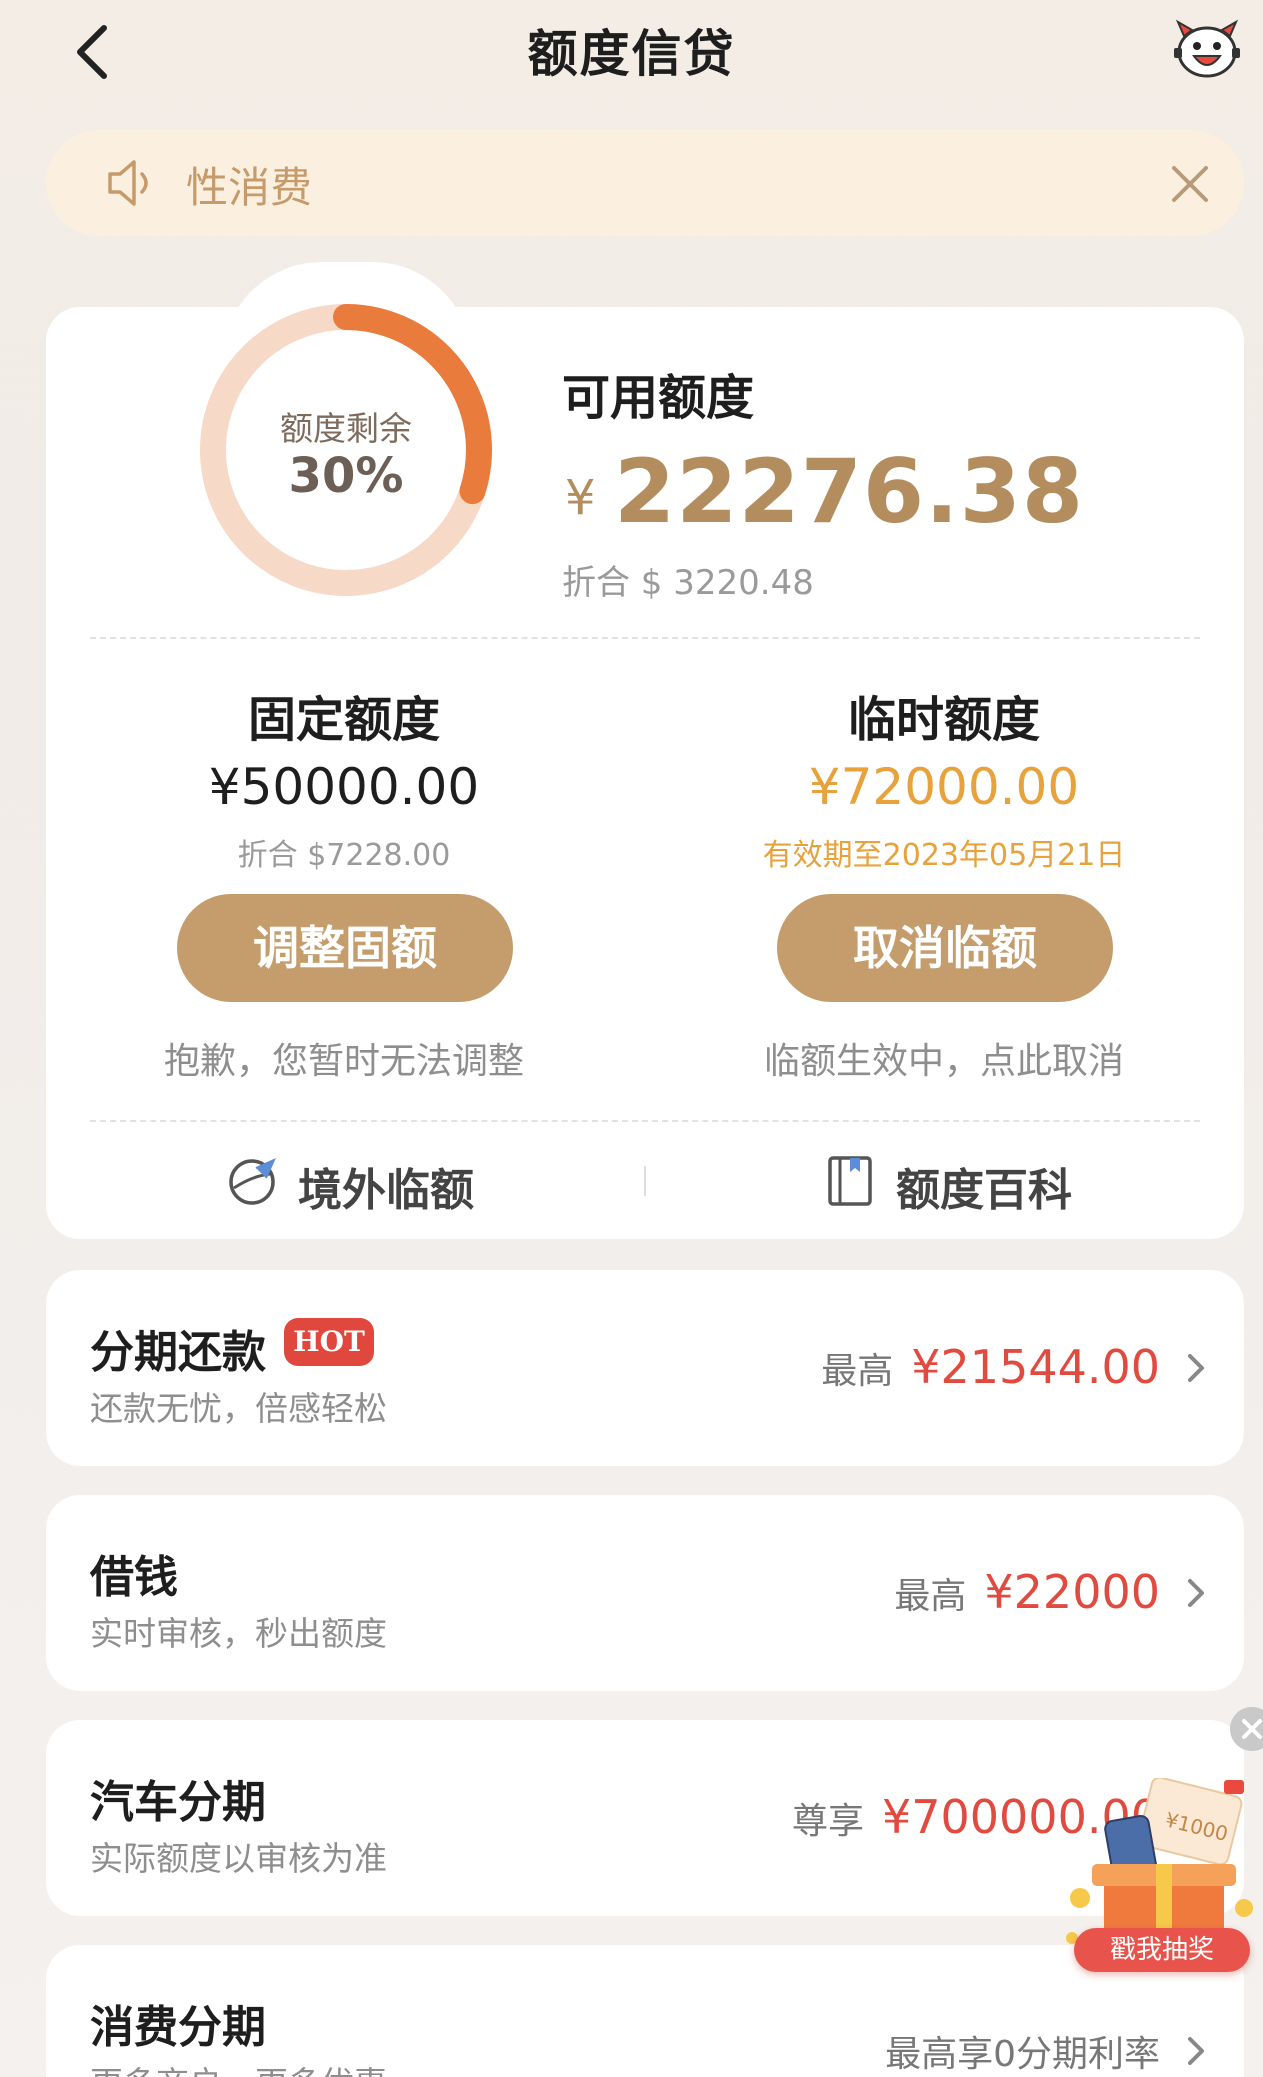 This screenshot has width=1263, height=2077. What do you see at coordinates (249, 187) in the screenshot?
I see `notice-text: 性消费` at bounding box center [249, 187].